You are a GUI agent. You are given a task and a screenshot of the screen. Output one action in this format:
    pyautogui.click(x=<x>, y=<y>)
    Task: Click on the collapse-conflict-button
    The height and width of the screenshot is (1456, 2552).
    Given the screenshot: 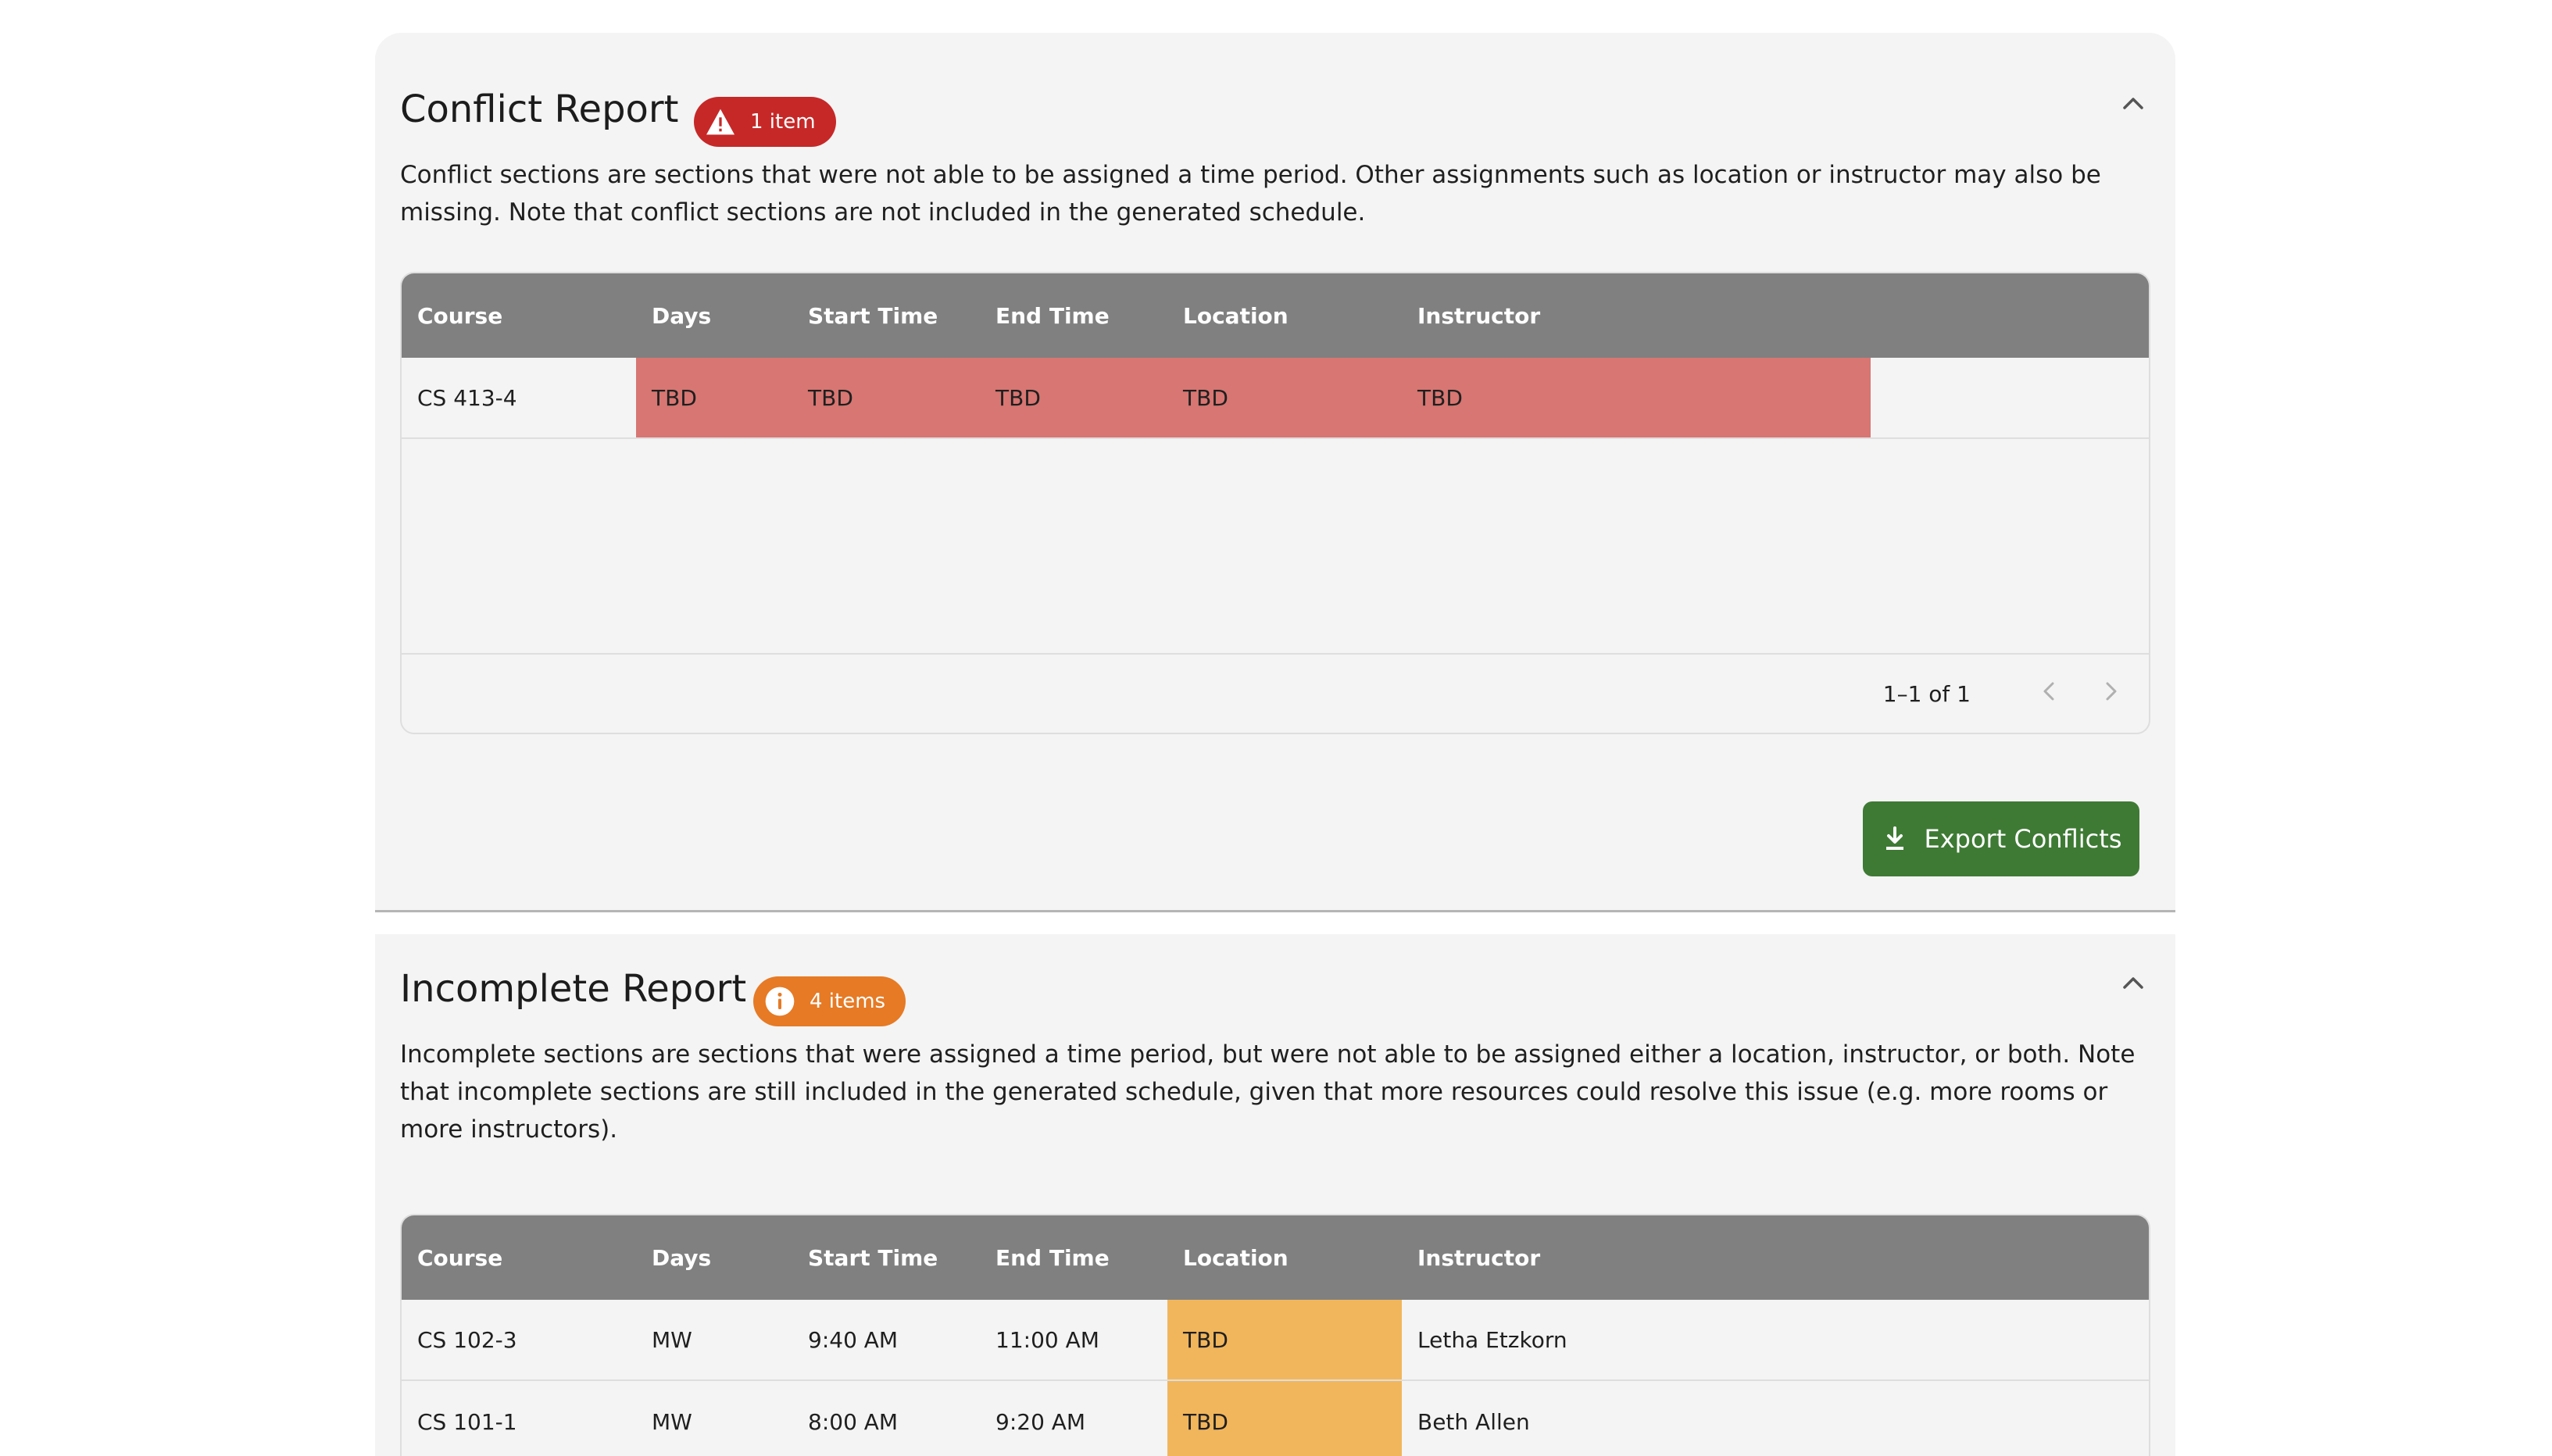 What is the action you would take?
    pyautogui.click(x=2133, y=104)
    